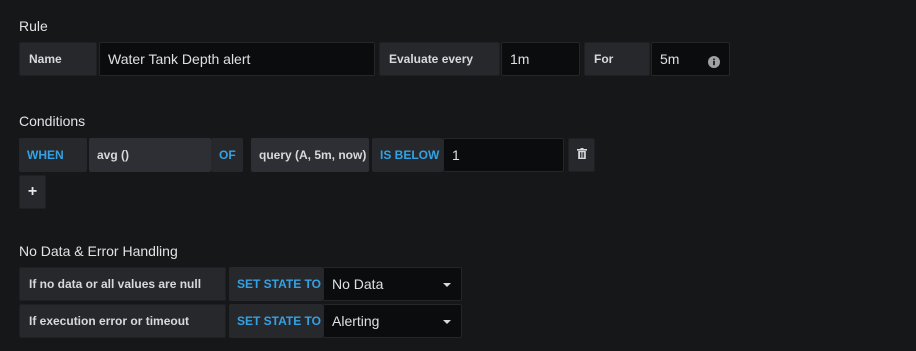  What do you see at coordinates (540, 59) in the screenshot?
I see `evaluate-every-input: 1m` at bounding box center [540, 59].